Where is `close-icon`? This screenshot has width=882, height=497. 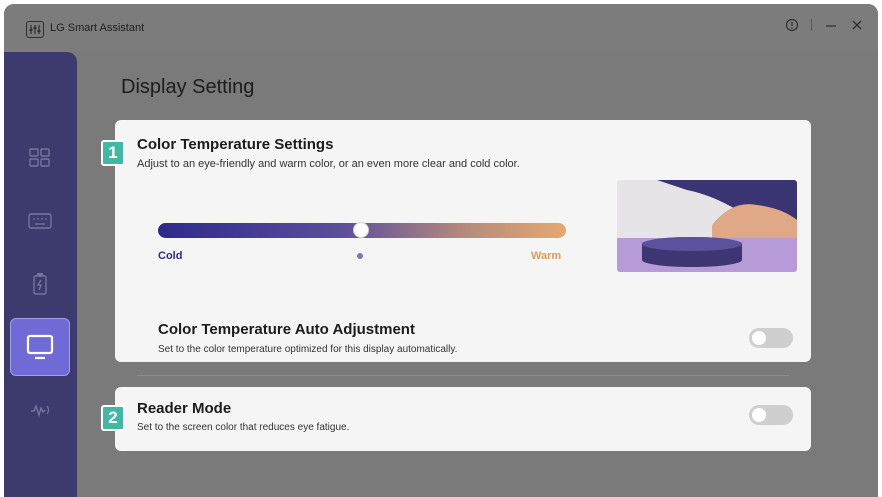
close-icon is located at coordinates (857, 25).